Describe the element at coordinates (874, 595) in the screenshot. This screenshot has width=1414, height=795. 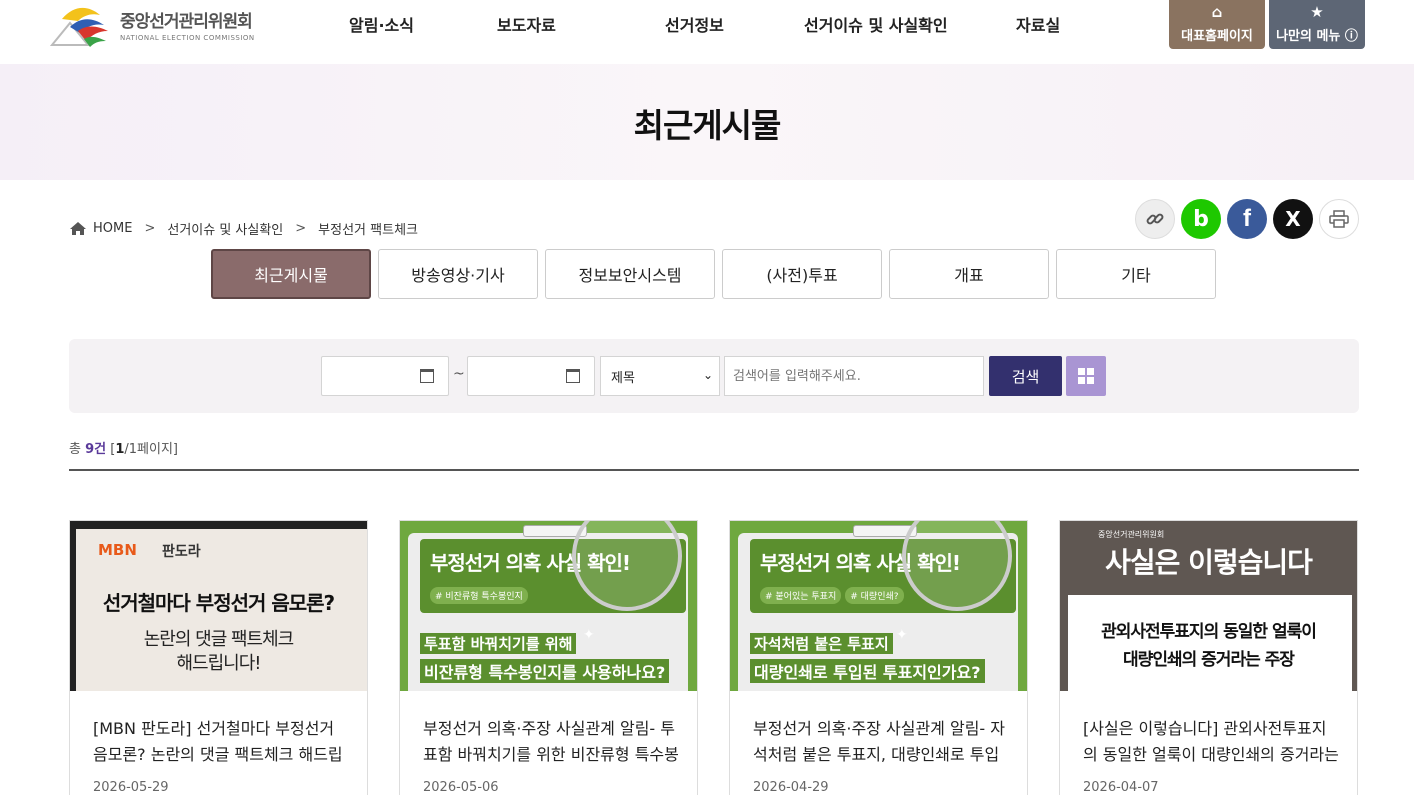
I see `thumb-tag: # 대량인쇄?` at that location.